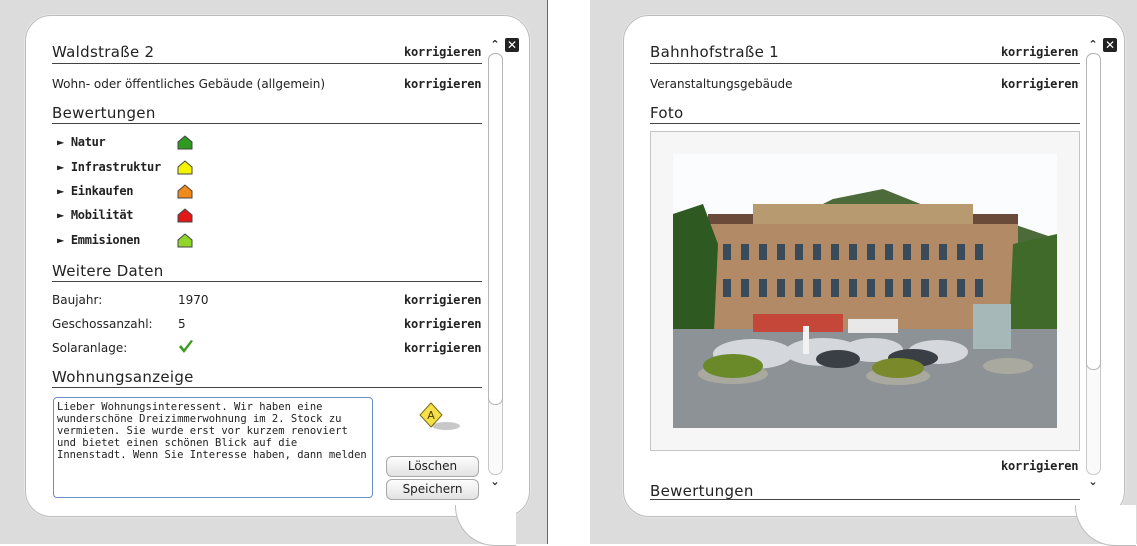  Describe the element at coordinates (98, 240) in the screenshot. I see `rating-emmisionen: ► Emmisionen` at that location.